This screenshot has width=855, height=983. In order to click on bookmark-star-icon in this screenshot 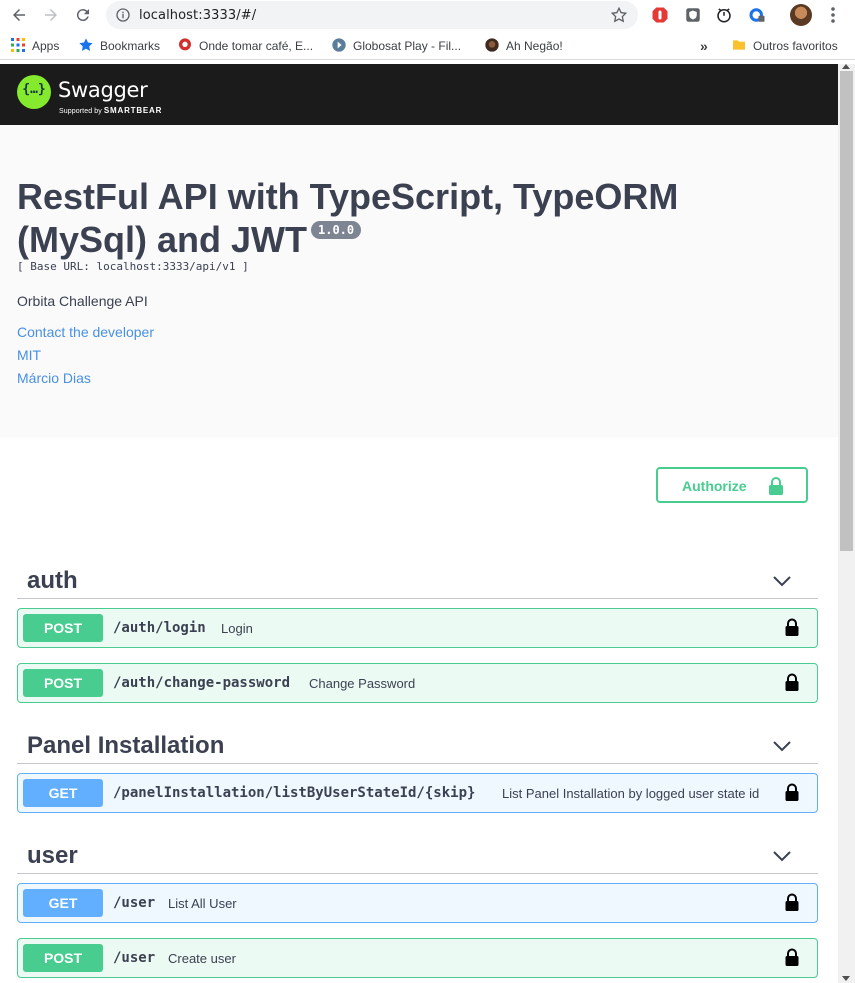, I will do `click(619, 15)`.